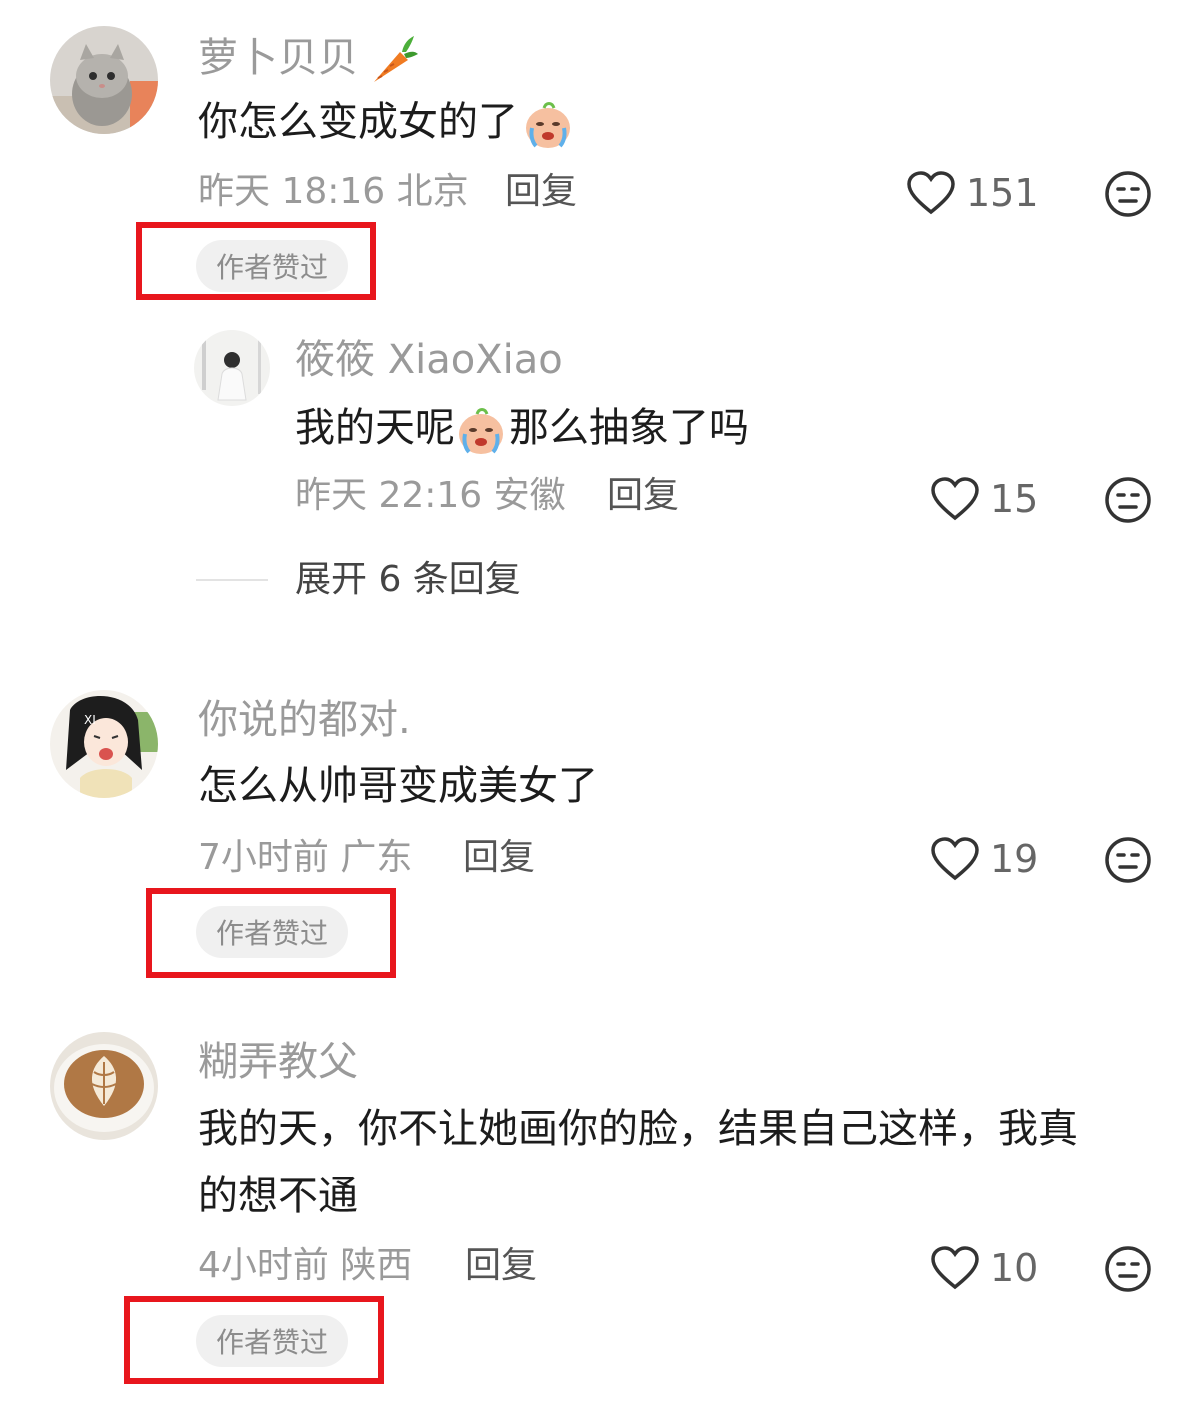  I want to click on comment-time-location: 昨天 18:16 北京, so click(333, 191).